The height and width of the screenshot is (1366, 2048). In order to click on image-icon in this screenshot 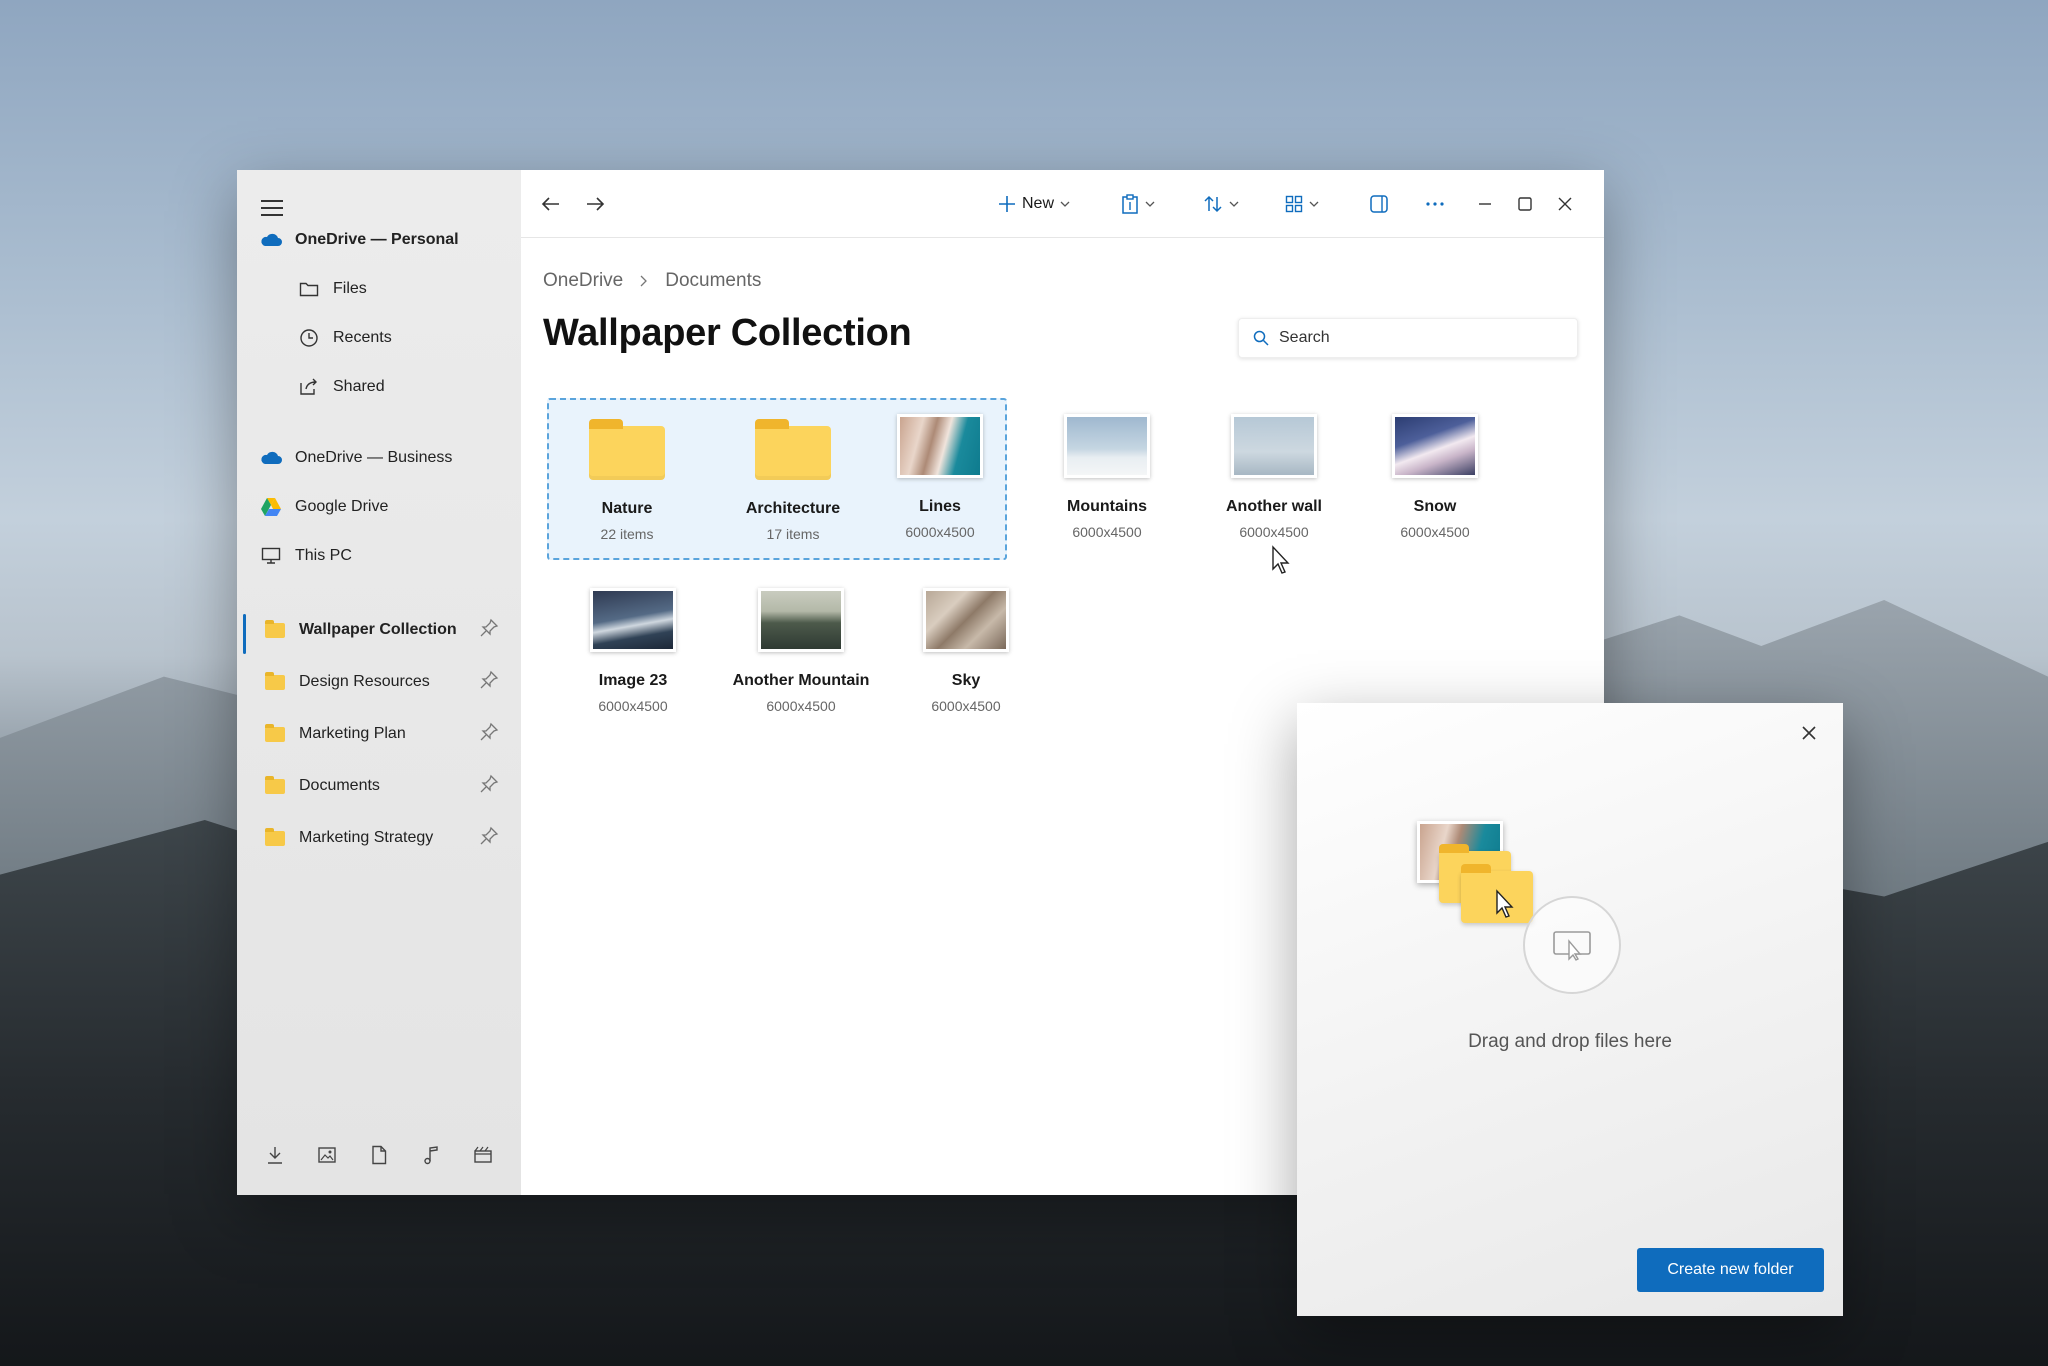, I will do `click(327, 1155)`.